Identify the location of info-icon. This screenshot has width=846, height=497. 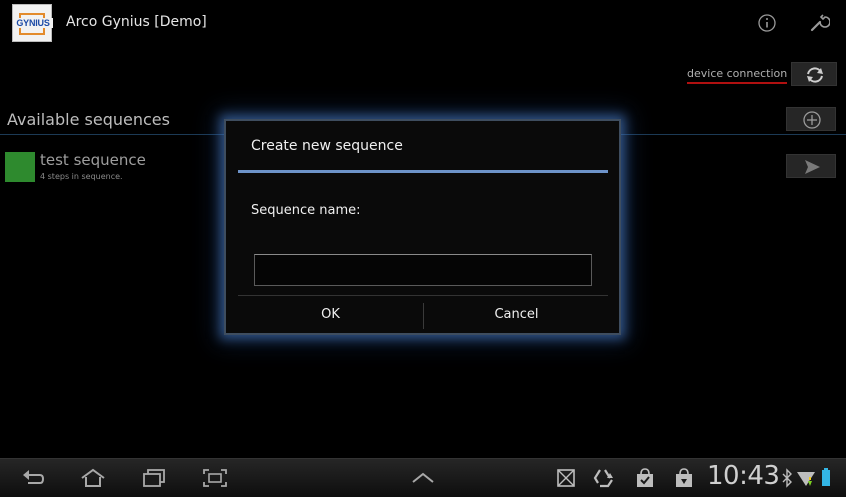
(767, 23).